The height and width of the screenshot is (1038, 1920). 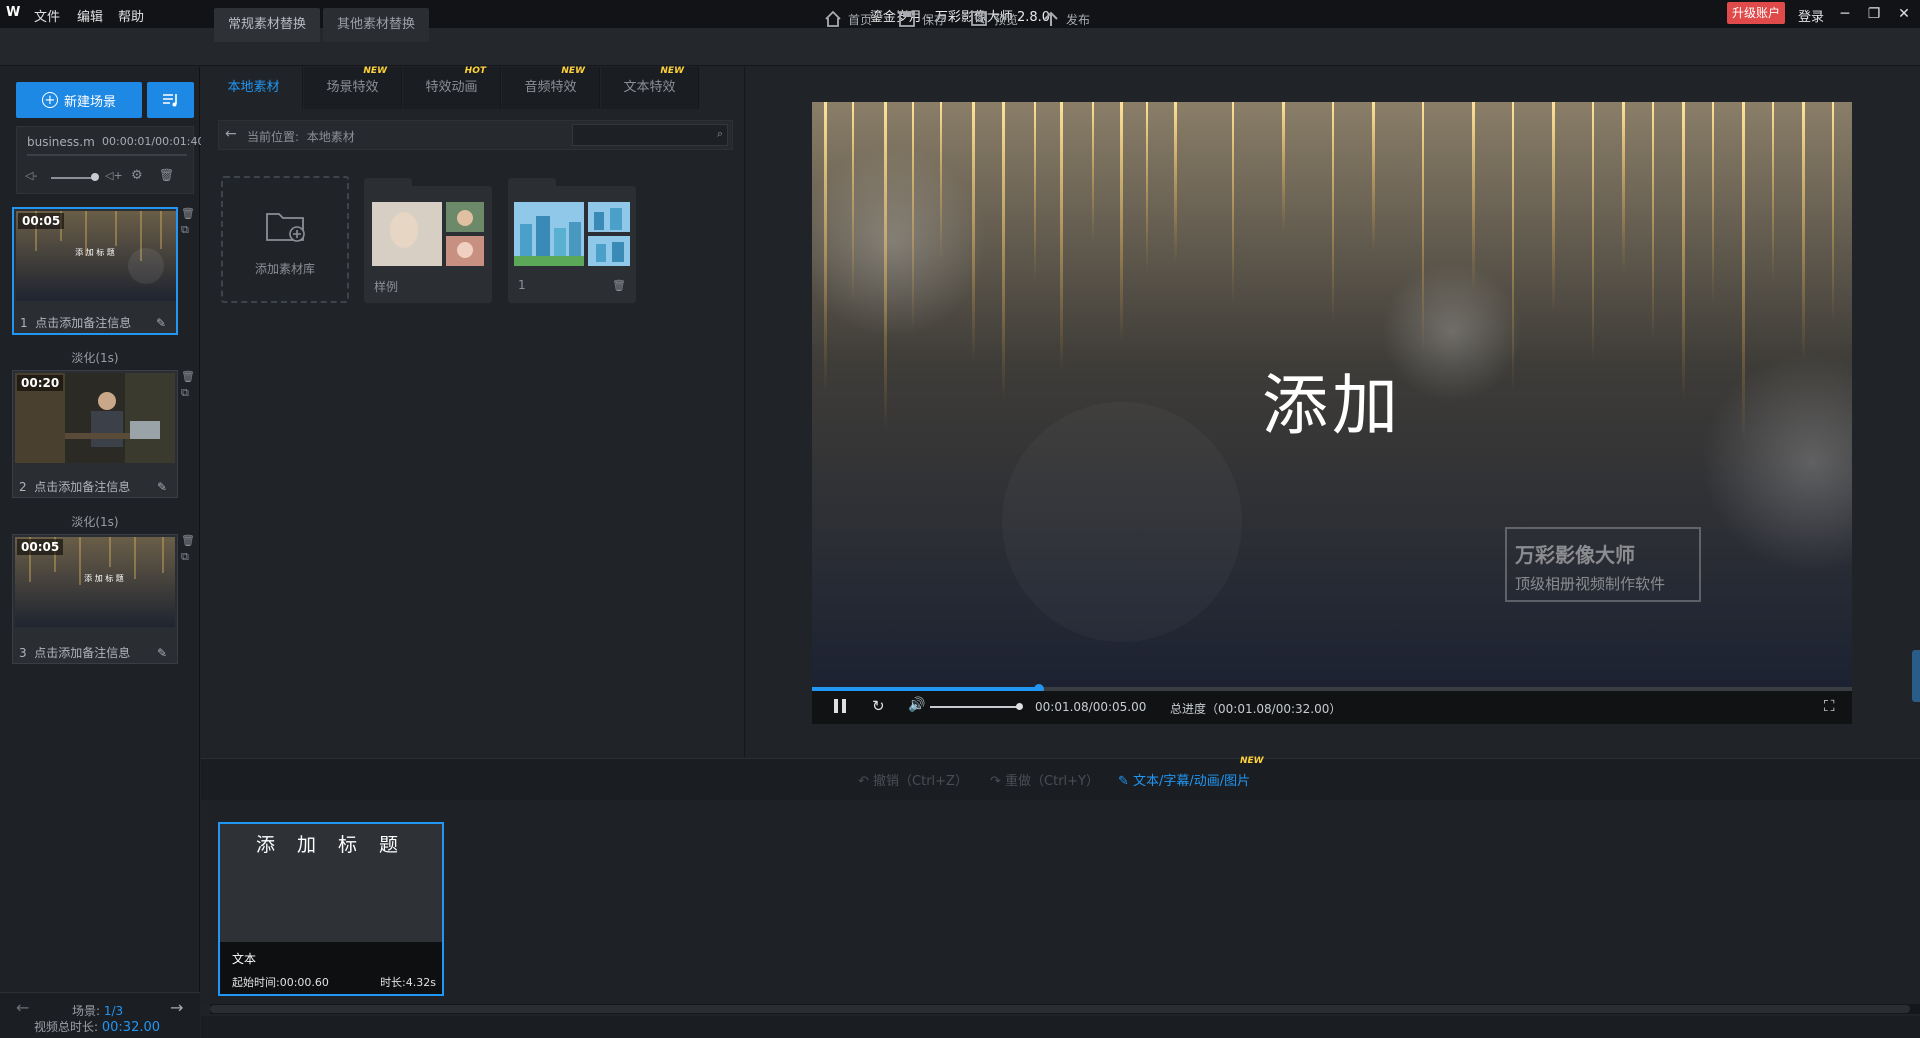 I want to click on background-music-box: business.m 00:00:01/00:01:40 ◁- ◁+ ⚙ 🗑, so click(x=110, y=160).